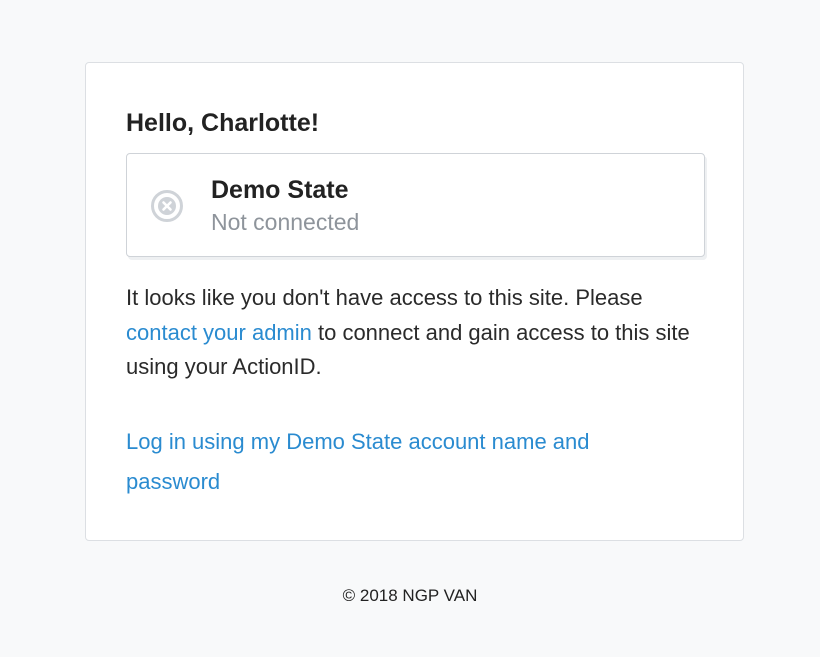 This screenshot has height=657, width=820. I want to click on site-status-box: Demo State Not connected, so click(415, 205).